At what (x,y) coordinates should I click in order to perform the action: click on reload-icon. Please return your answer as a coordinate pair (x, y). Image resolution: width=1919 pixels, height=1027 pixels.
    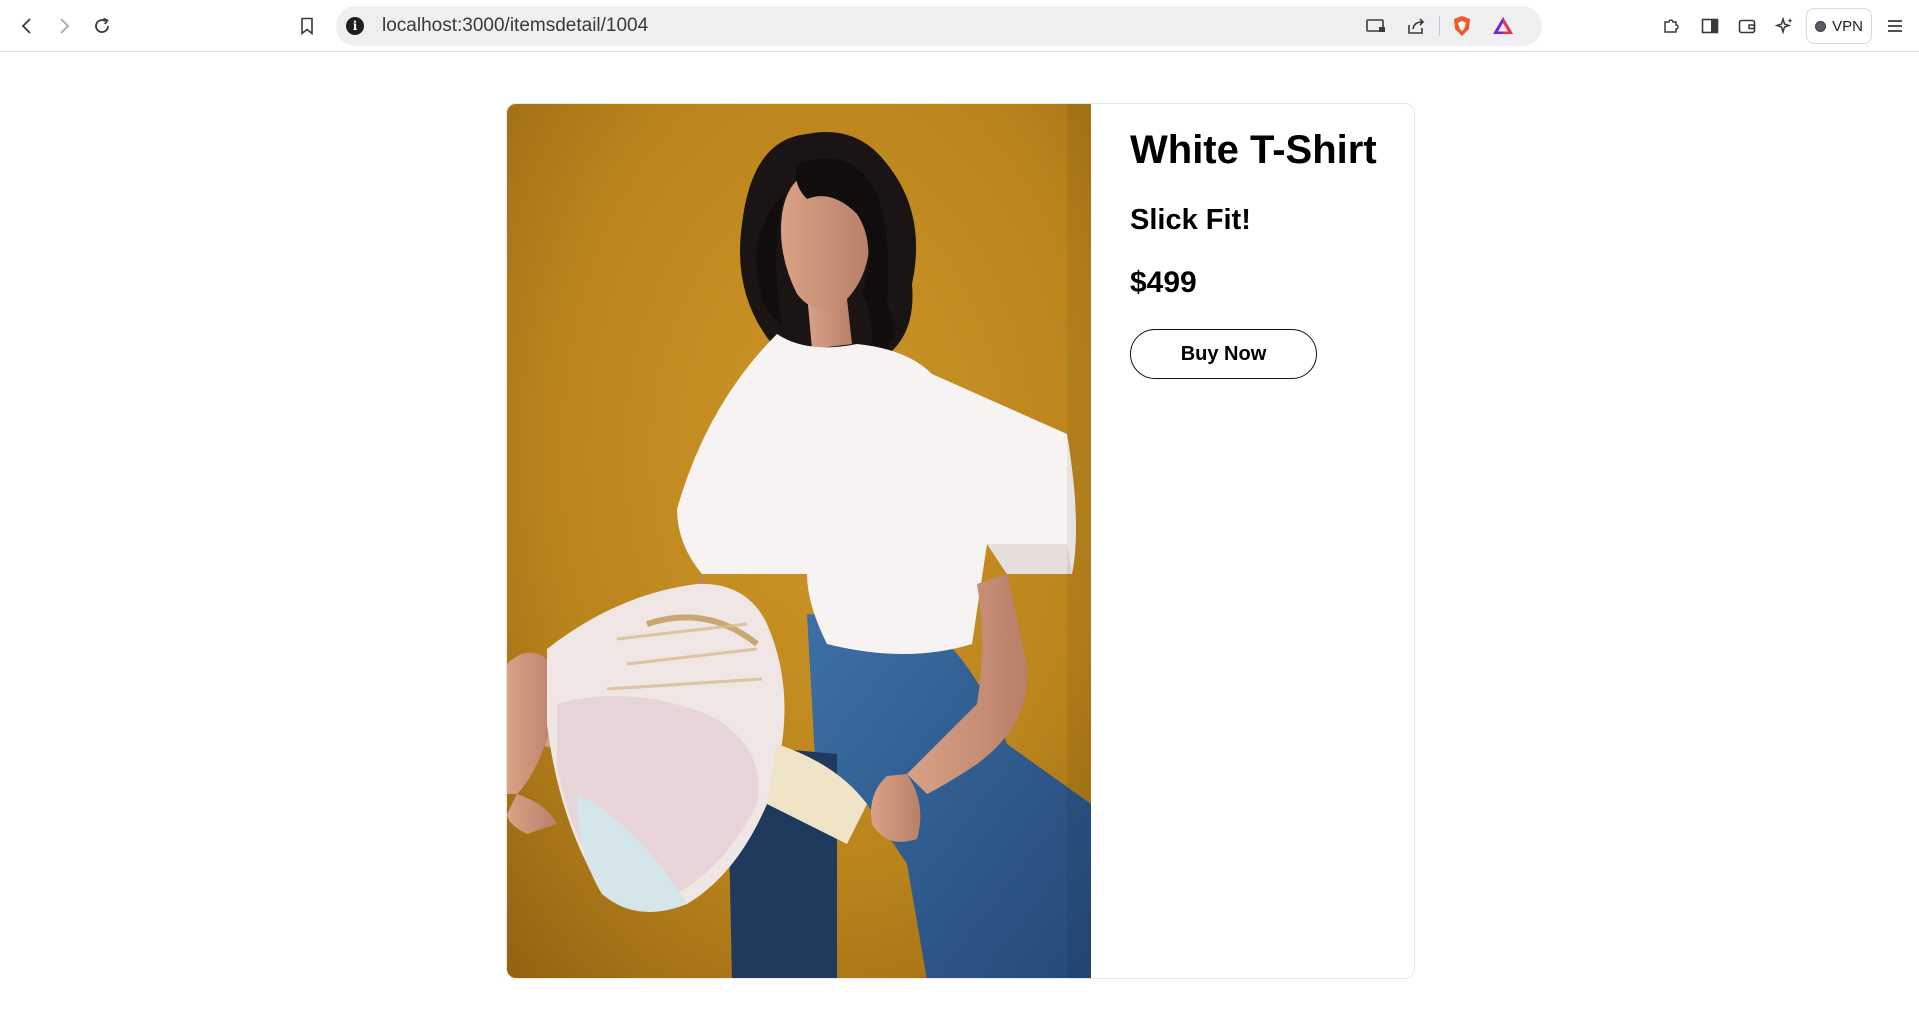
    Looking at the image, I should click on (102, 25).